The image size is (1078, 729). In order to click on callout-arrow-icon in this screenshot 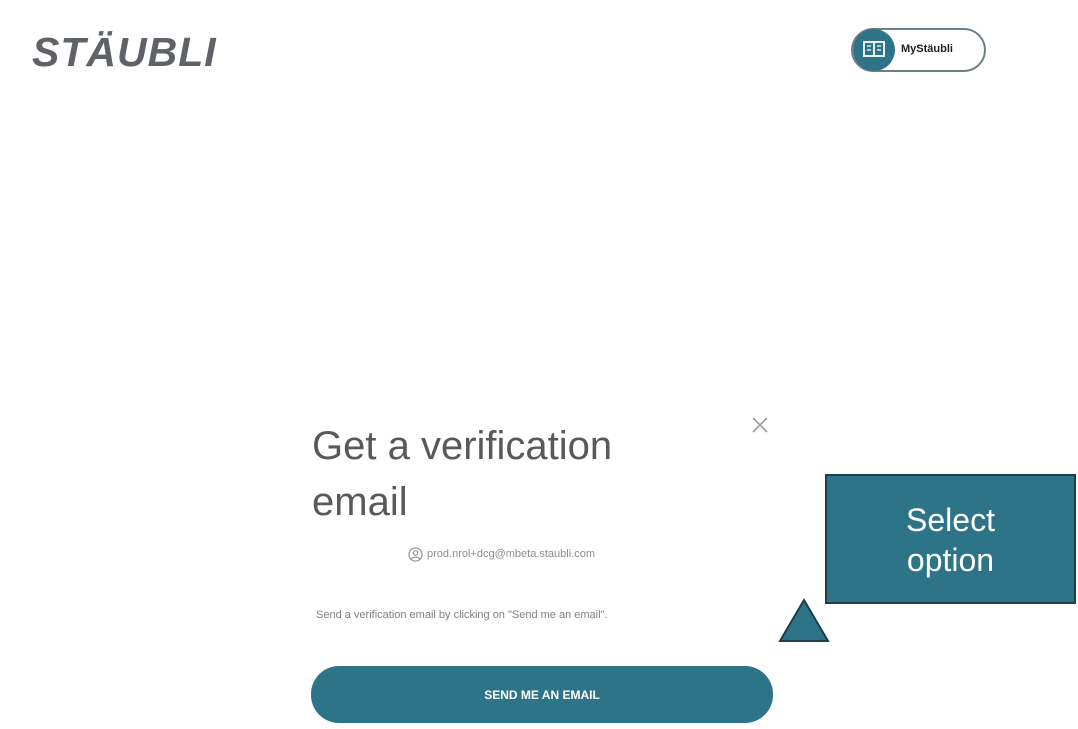, I will do `click(804, 620)`.